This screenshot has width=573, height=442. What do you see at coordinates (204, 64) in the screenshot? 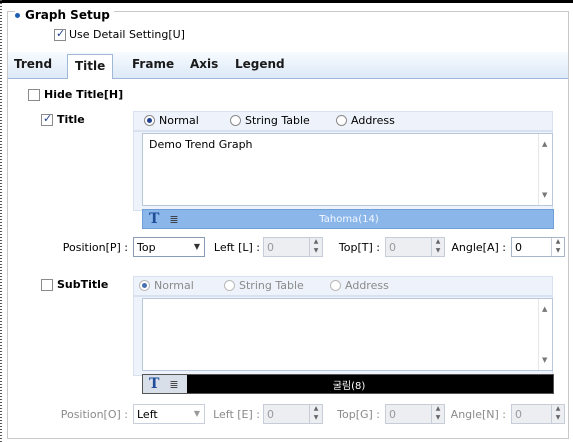
I see `tab-axis: Axis` at bounding box center [204, 64].